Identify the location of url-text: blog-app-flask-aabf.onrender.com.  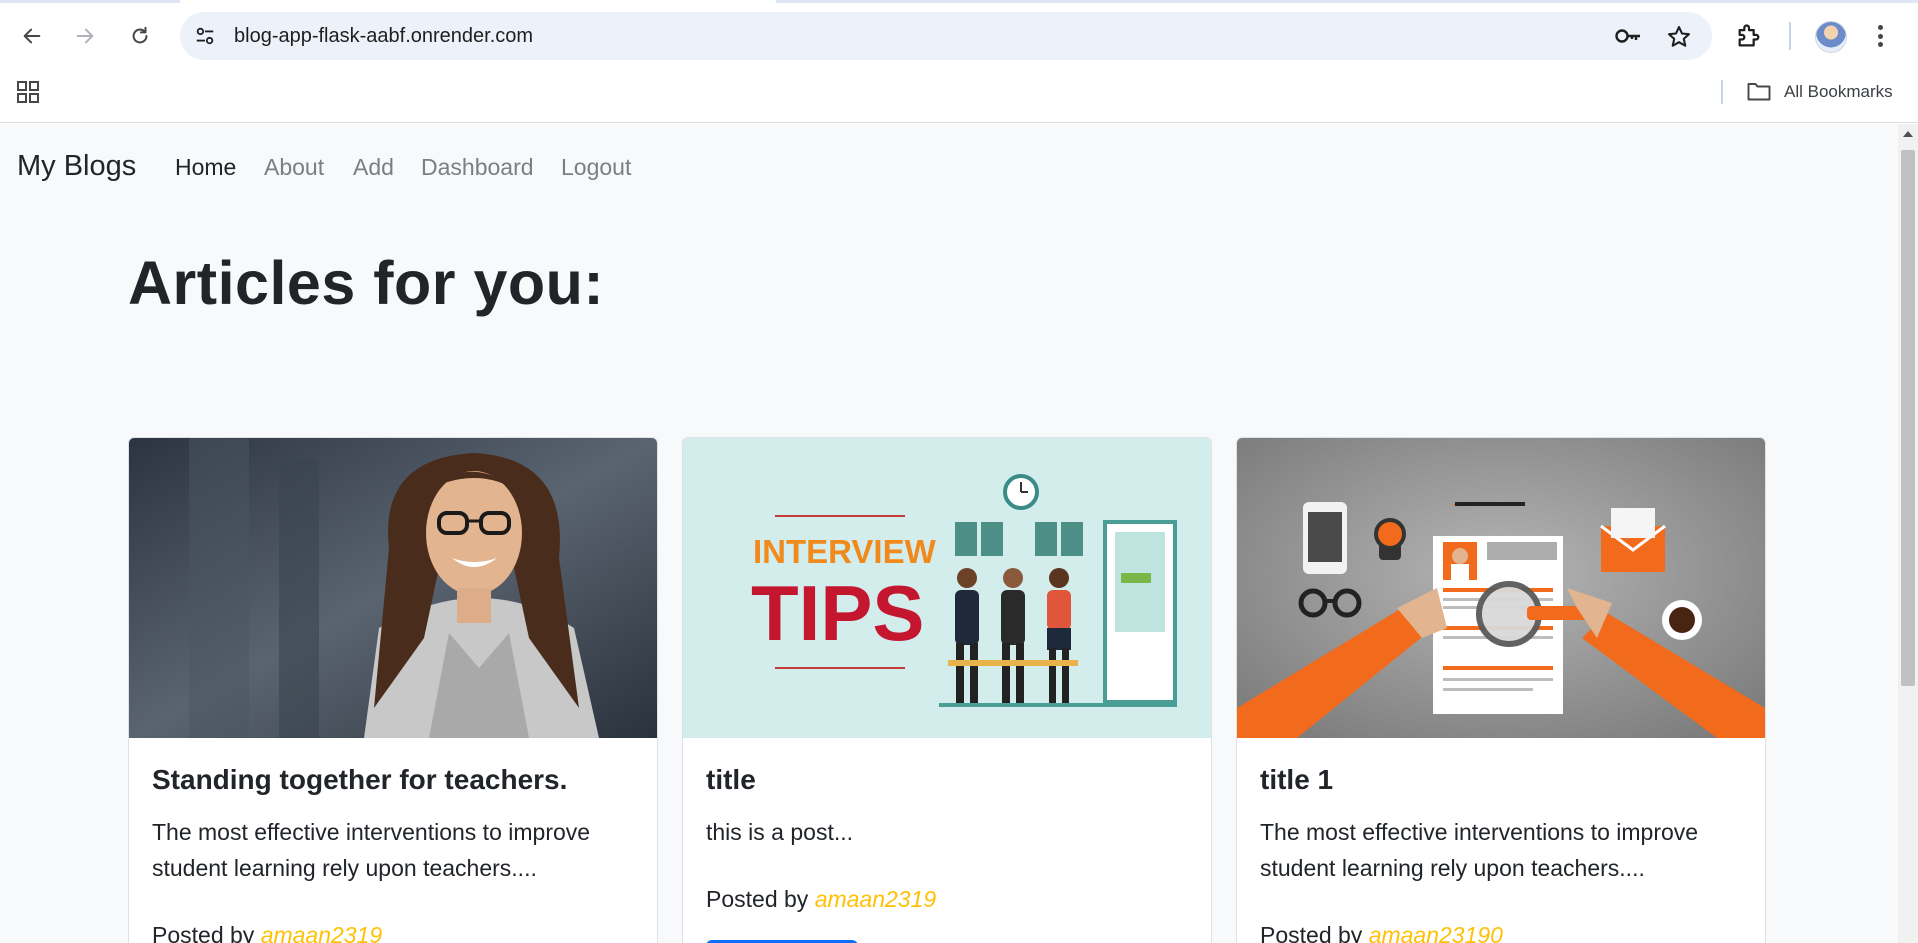
(383, 36).